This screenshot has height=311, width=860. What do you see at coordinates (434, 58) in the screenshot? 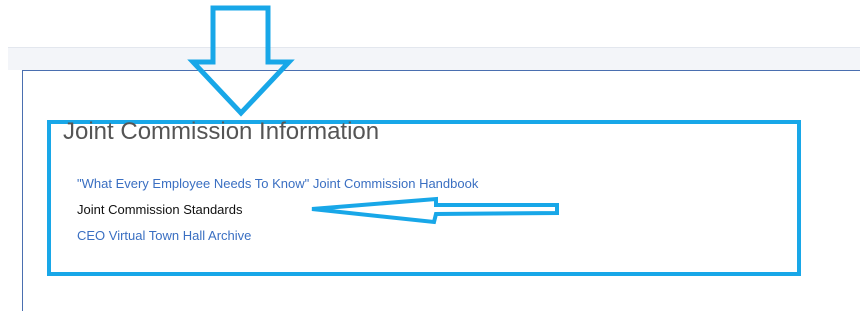
I see `page-header-band` at bounding box center [434, 58].